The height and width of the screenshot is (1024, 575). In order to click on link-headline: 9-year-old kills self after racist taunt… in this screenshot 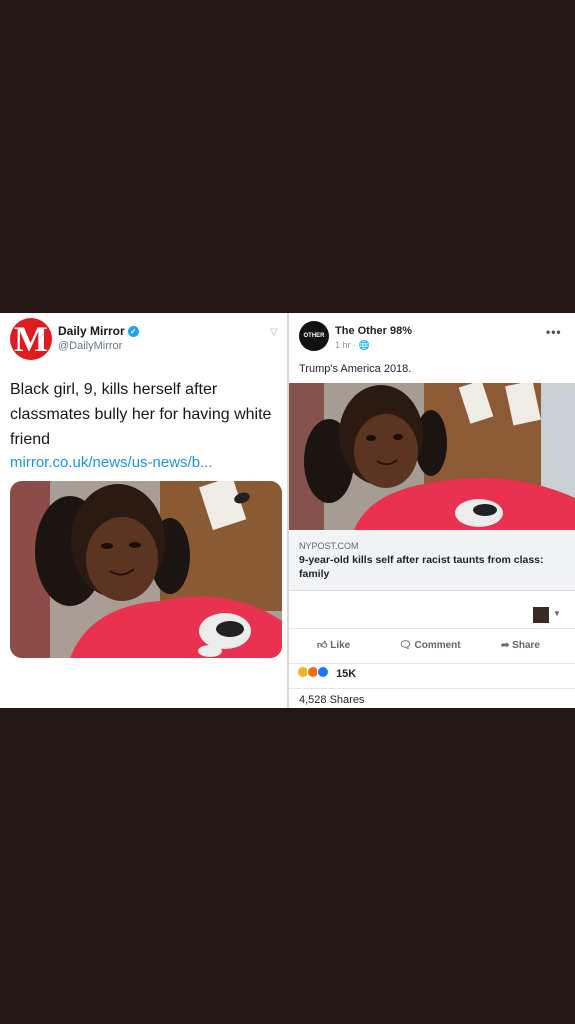, I will do `click(430, 567)`.